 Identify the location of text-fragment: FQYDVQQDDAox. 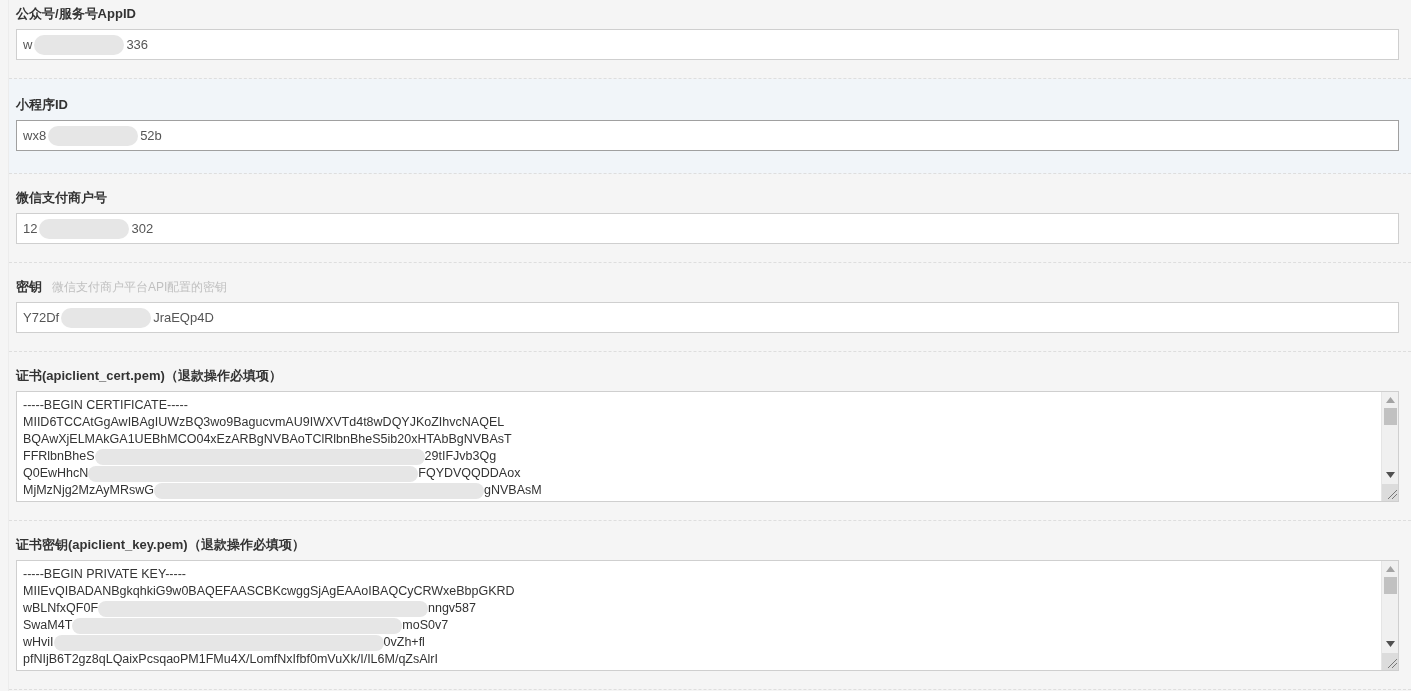
(469, 473).